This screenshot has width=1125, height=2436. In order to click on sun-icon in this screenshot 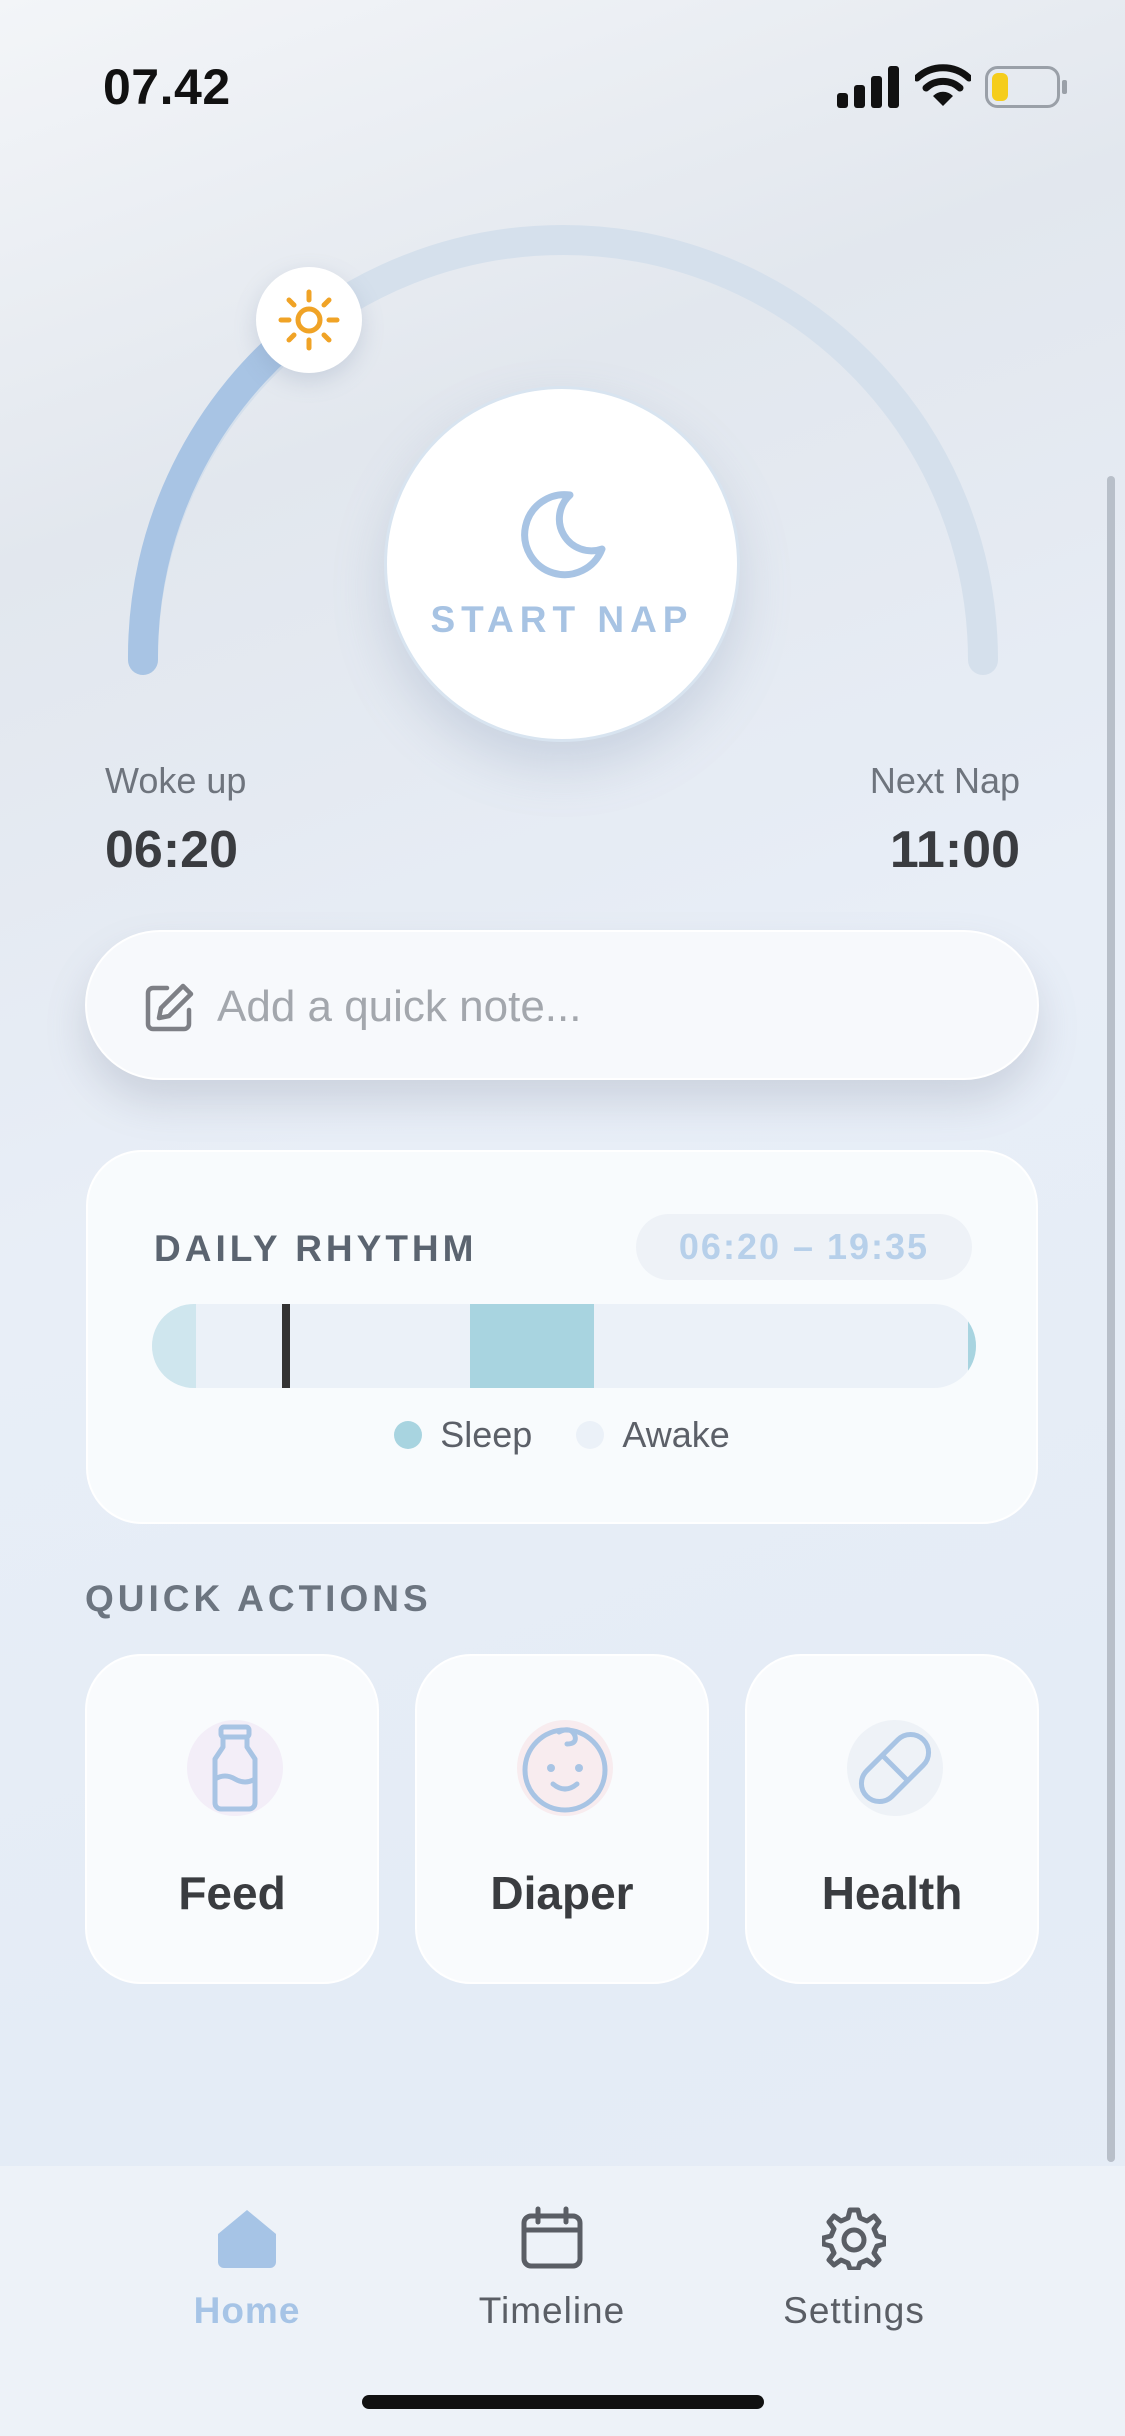, I will do `click(309, 320)`.